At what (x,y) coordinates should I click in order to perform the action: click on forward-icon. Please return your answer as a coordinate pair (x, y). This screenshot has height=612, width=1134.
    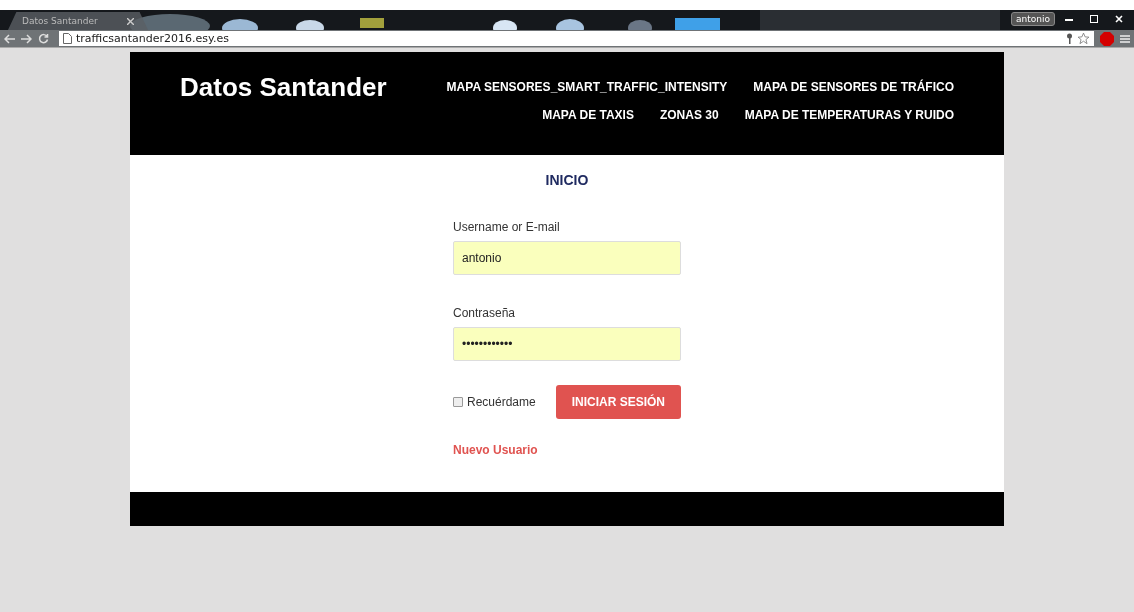
    Looking at the image, I should click on (26, 38).